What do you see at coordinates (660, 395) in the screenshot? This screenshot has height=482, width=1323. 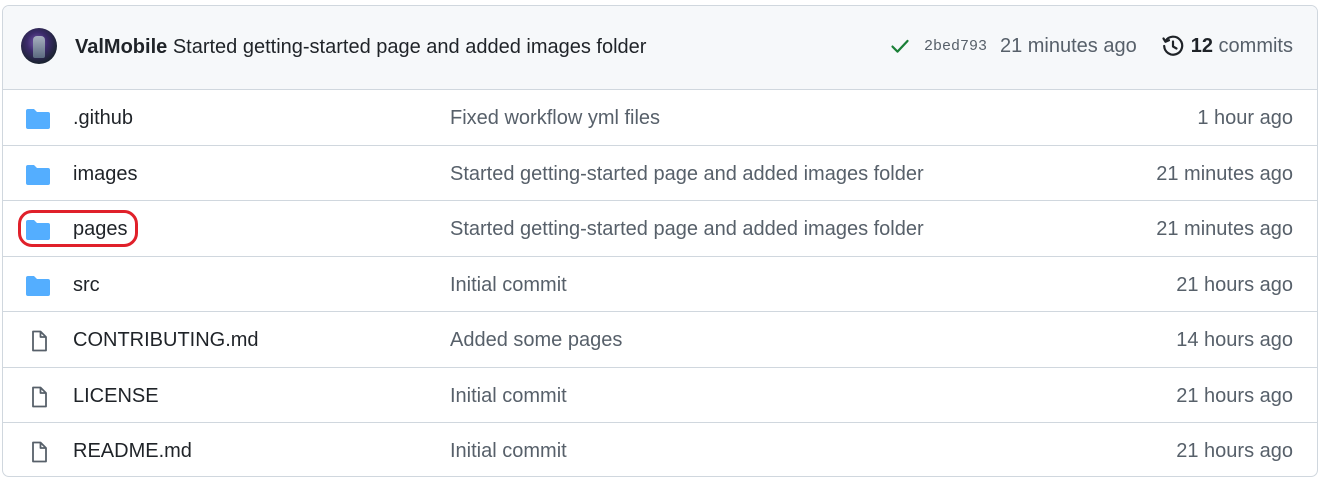 I see `file-row-license: LICENSE Initial commit 21 hours ago` at bounding box center [660, 395].